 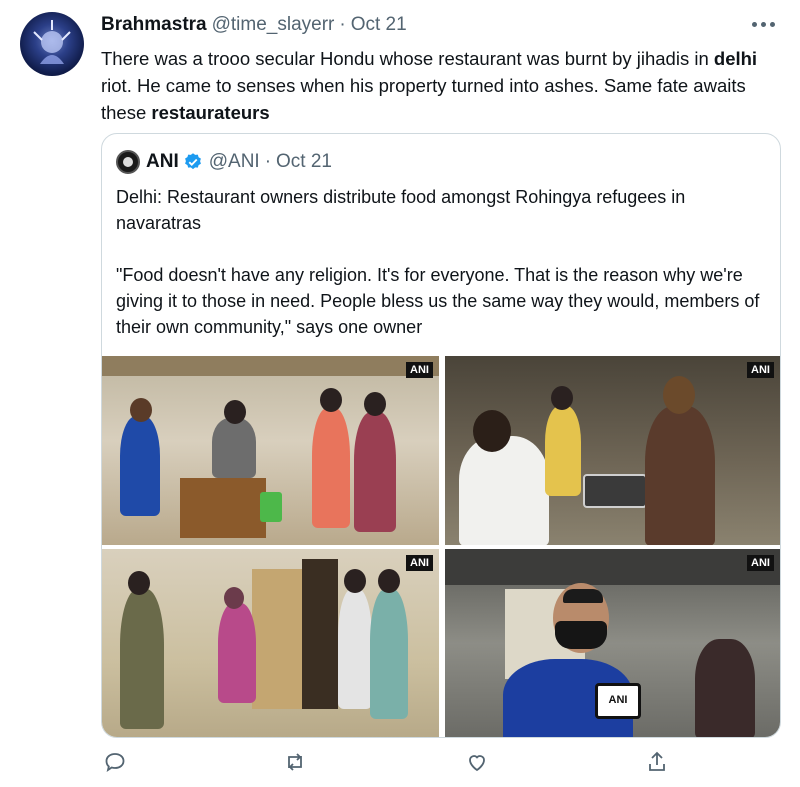 I want to click on reply-icon, so click(x=115, y=762).